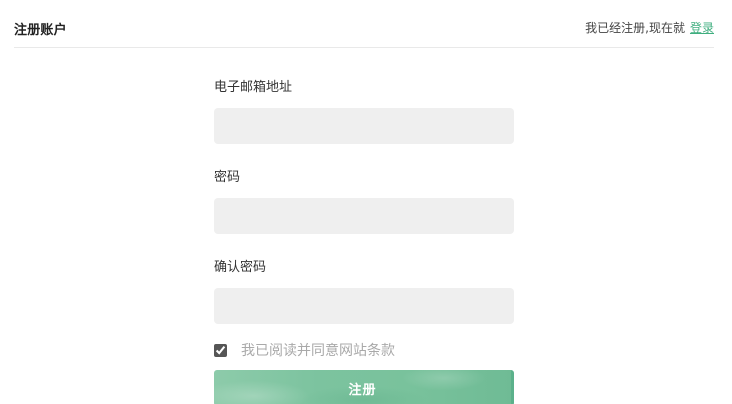 The width and height of the screenshot is (732, 404). What do you see at coordinates (364, 126) in the screenshot?
I see `email-field` at bounding box center [364, 126].